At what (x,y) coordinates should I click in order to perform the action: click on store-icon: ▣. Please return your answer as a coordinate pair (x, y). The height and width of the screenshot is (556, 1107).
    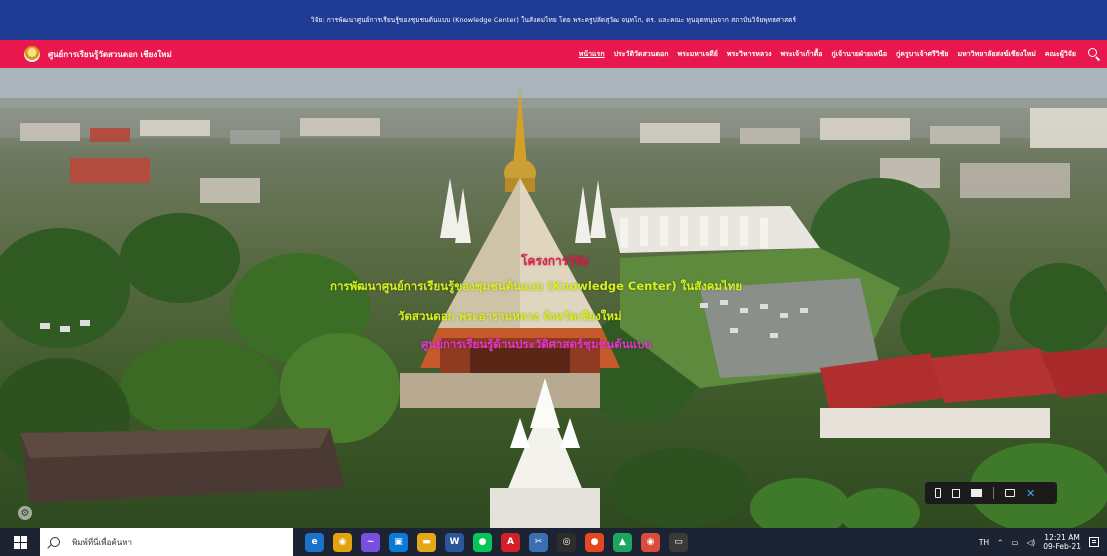
    Looking at the image, I should click on (398, 542).